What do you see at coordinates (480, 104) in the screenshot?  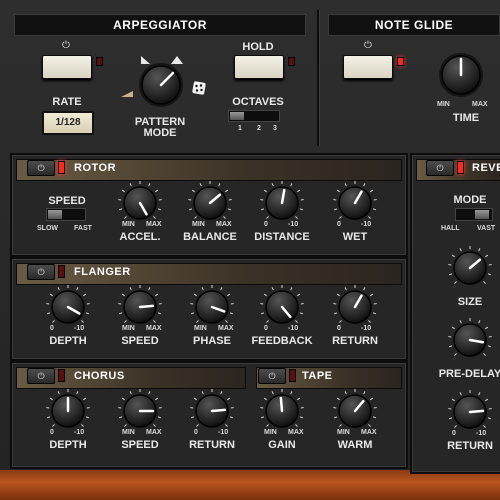 I see `glide-max: MAX` at bounding box center [480, 104].